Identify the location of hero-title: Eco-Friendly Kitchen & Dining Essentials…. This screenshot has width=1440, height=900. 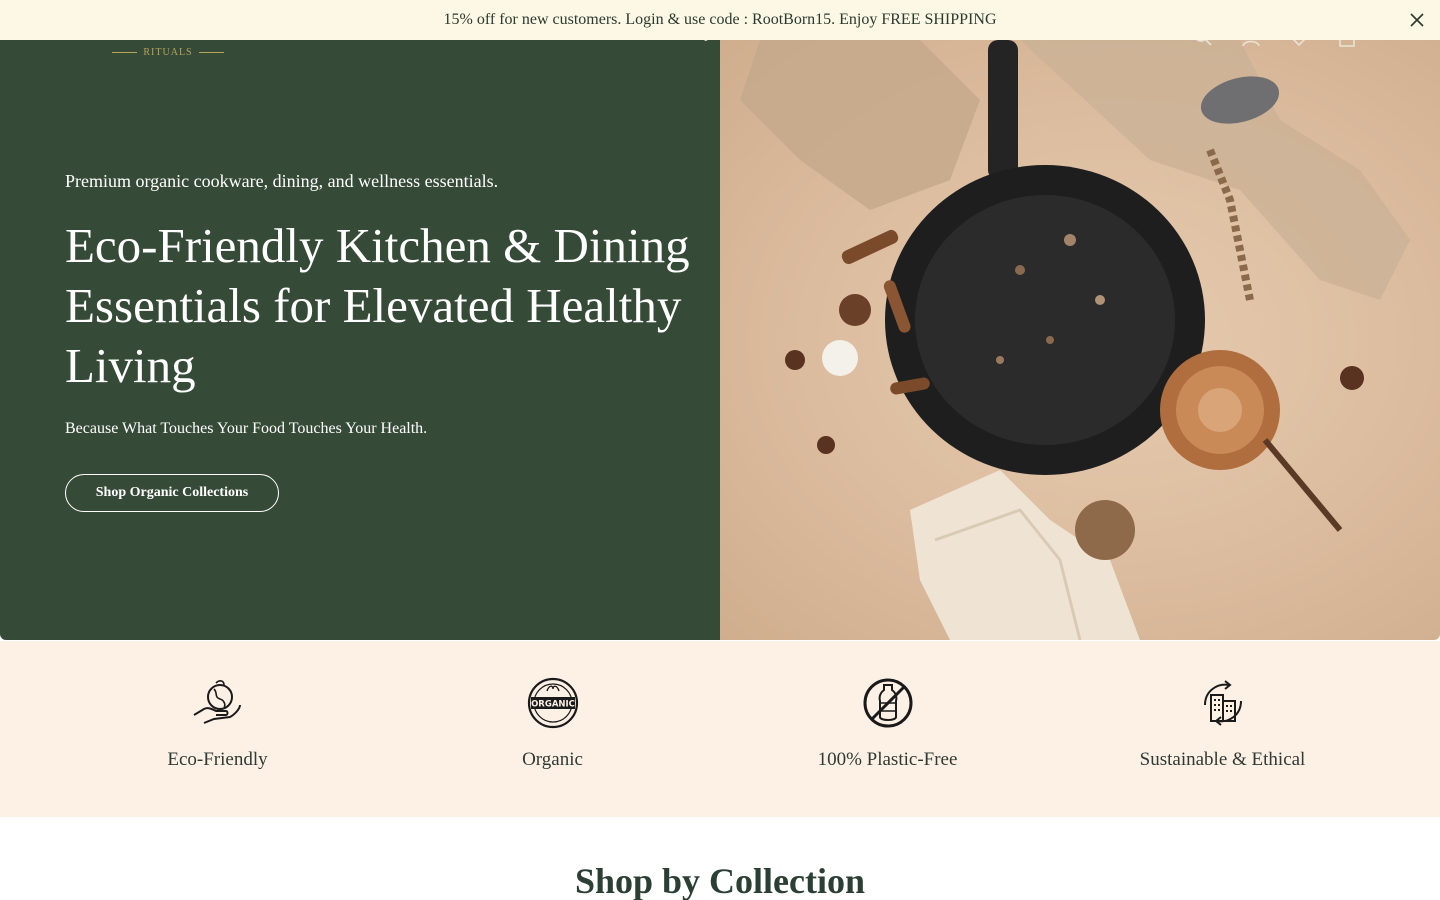
(377, 305).